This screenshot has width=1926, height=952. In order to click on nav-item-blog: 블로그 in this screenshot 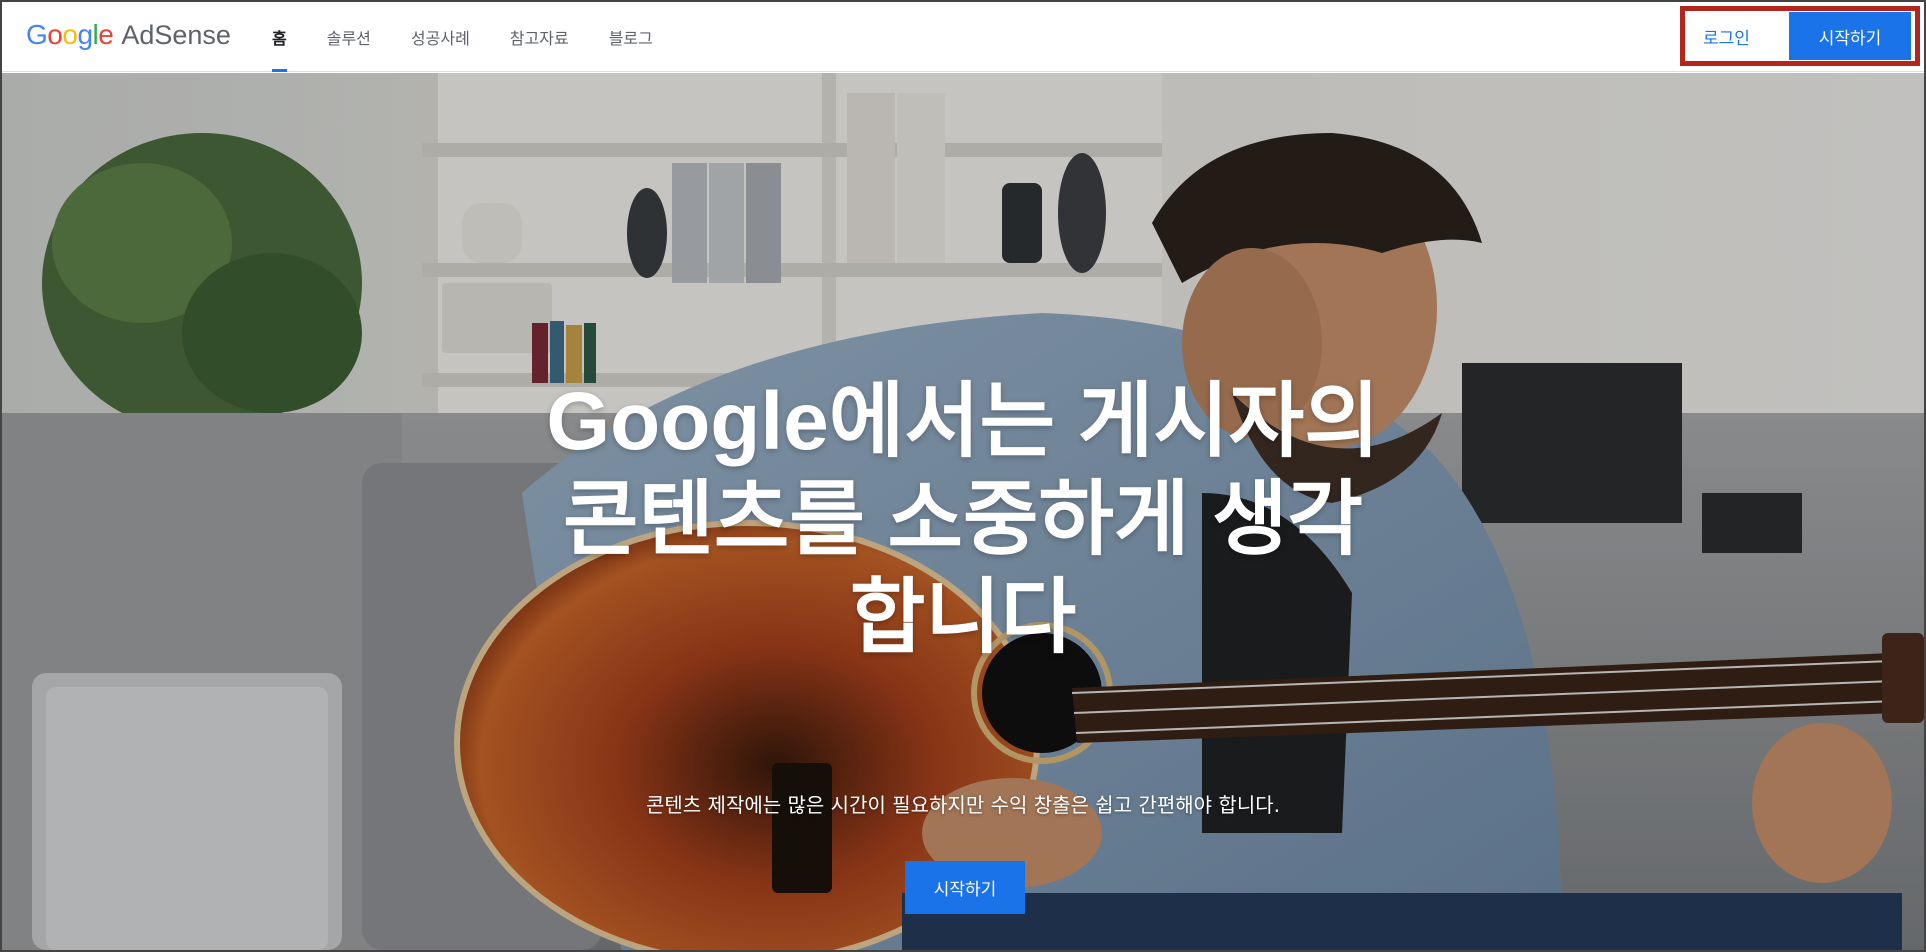, I will do `click(631, 37)`.